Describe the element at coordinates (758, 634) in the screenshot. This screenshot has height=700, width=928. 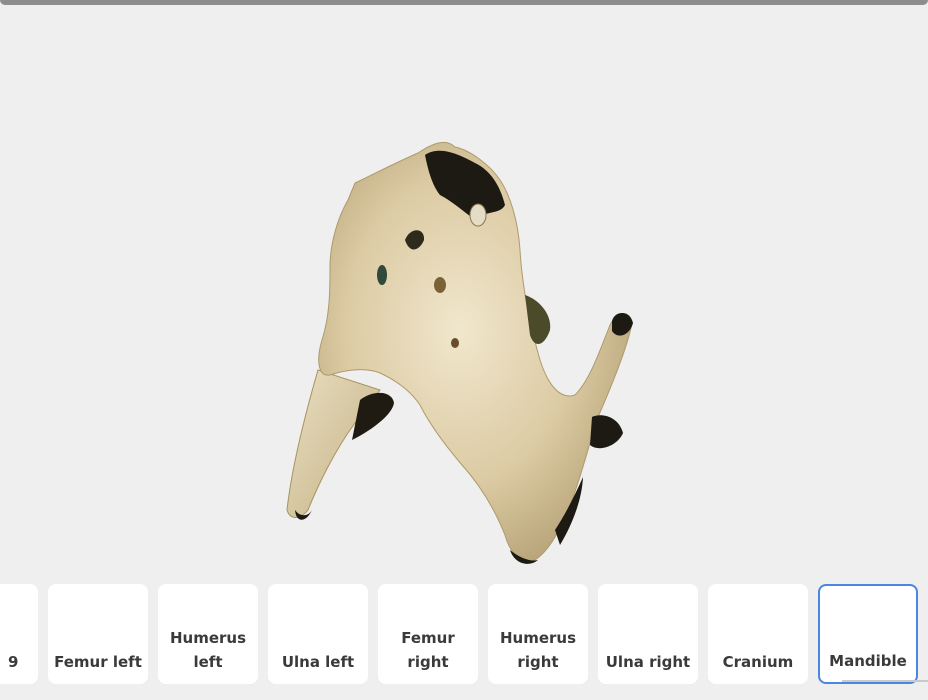
I see `gallery-item-cranium: Cranium` at that location.